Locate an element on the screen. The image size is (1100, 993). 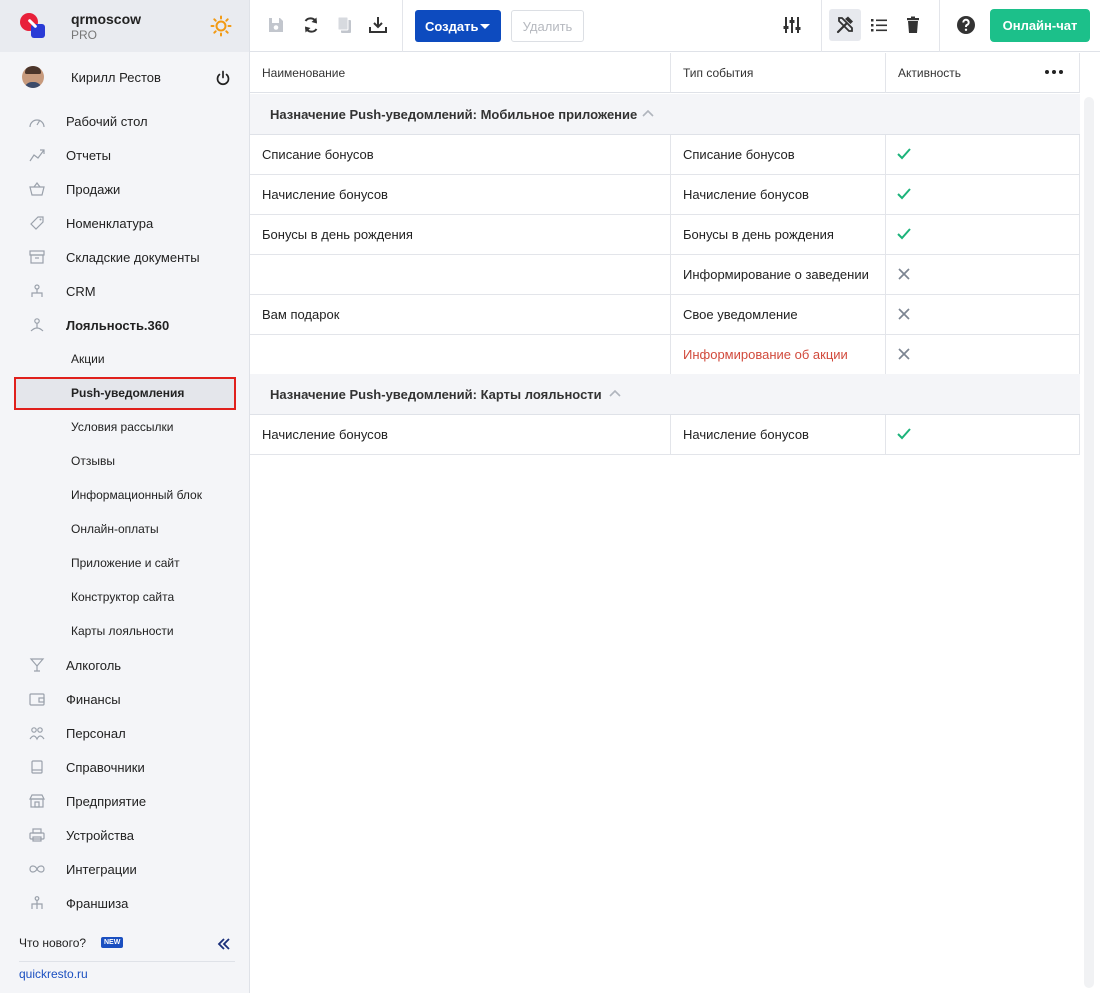
nav-item-enterprise: Предприятие is located at coordinates (124, 801).